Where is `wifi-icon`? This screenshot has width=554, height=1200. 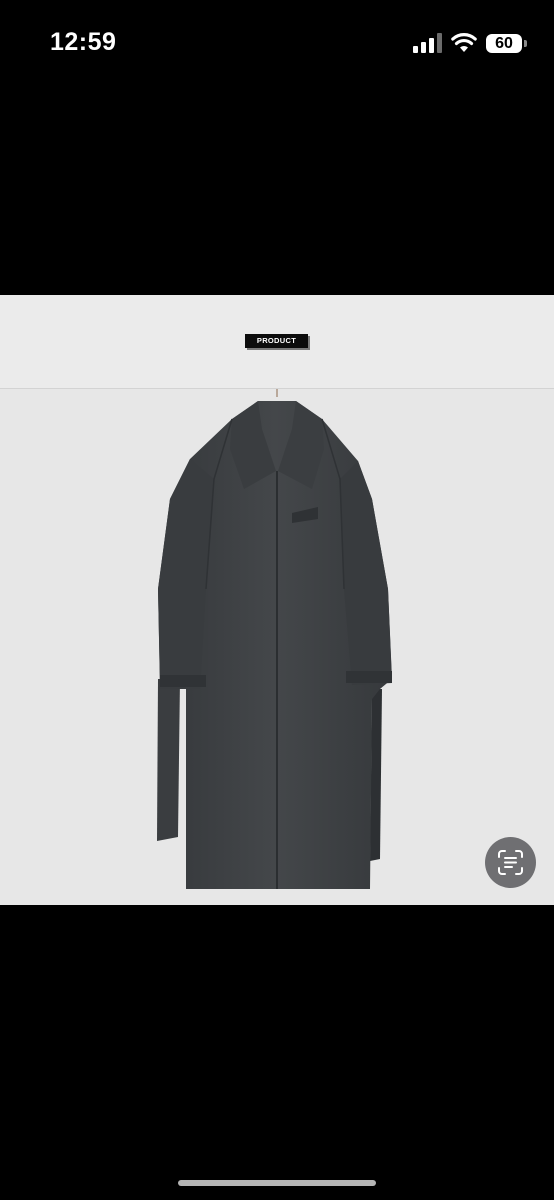 wifi-icon is located at coordinates (464, 42).